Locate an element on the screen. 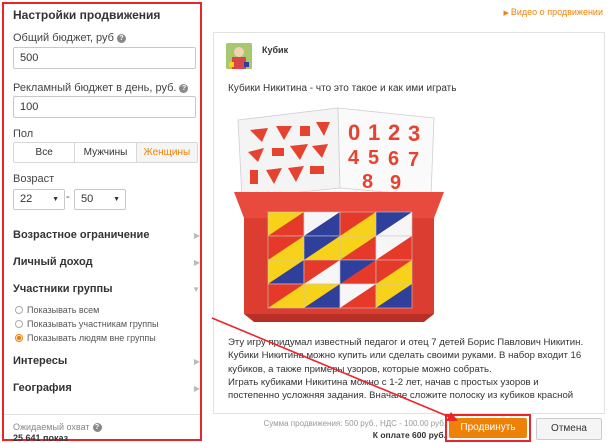 The width and height of the screenshot is (613, 443). gender-option-men: Мужчины is located at coordinates (106, 152).